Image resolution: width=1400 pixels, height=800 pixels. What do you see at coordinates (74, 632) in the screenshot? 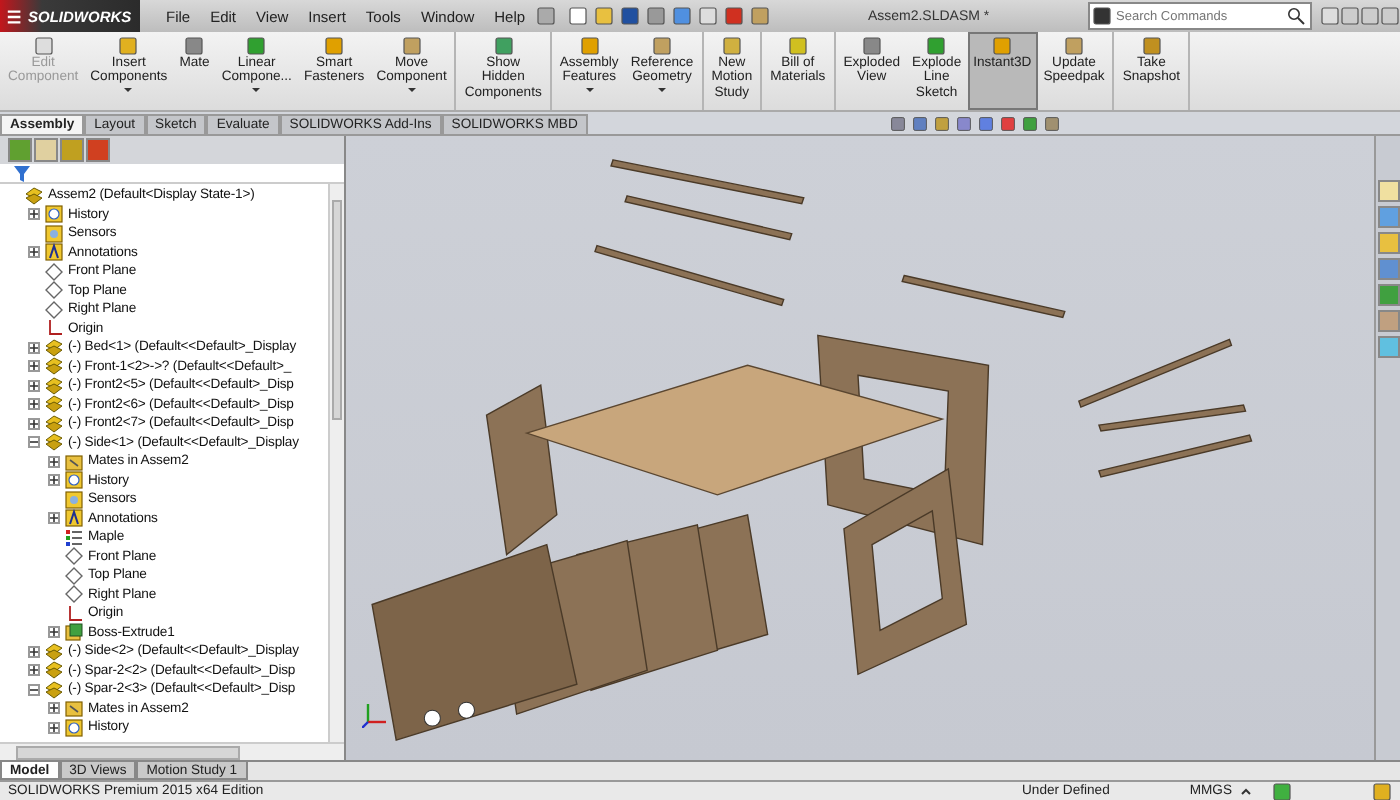
I see `extrude-feature-icon` at bounding box center [74, 632].